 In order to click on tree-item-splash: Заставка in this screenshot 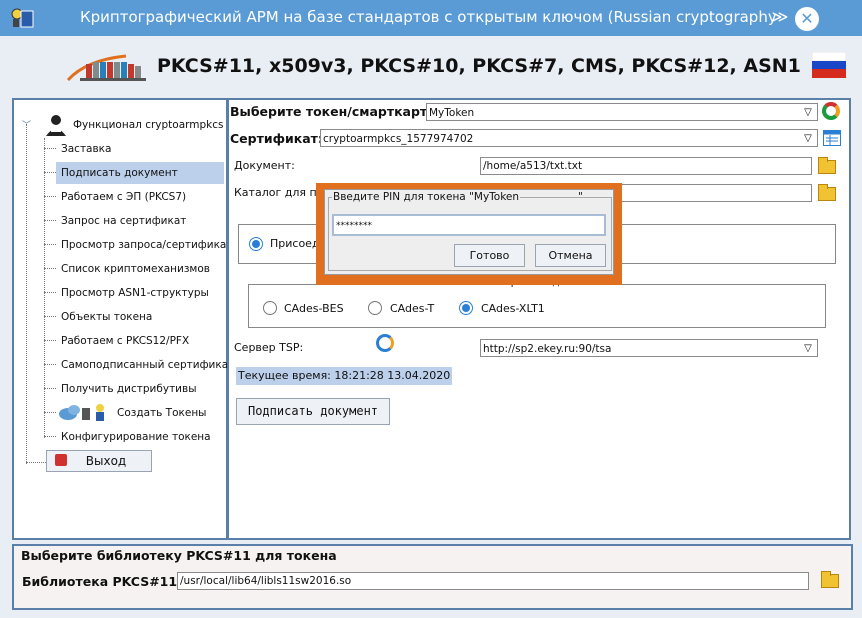, I will do `click(85, 149)`.